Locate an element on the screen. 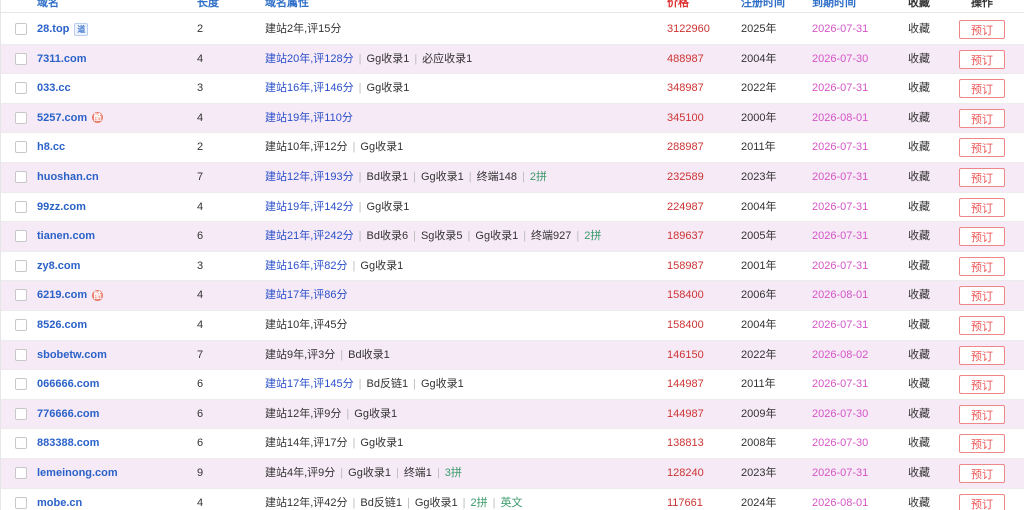 Image resolution: width=1024 pixels, height=510 pixels. col-price-header: 价格 is located at coordinates (678, 5).